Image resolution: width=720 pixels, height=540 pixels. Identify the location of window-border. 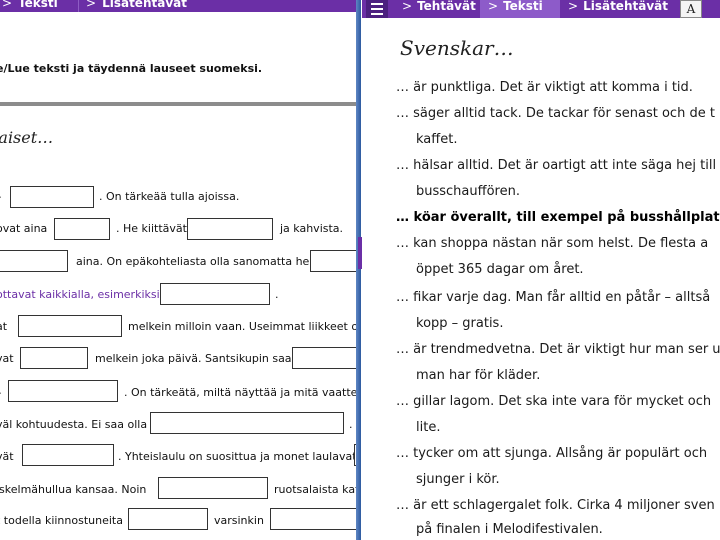
(358, 270).